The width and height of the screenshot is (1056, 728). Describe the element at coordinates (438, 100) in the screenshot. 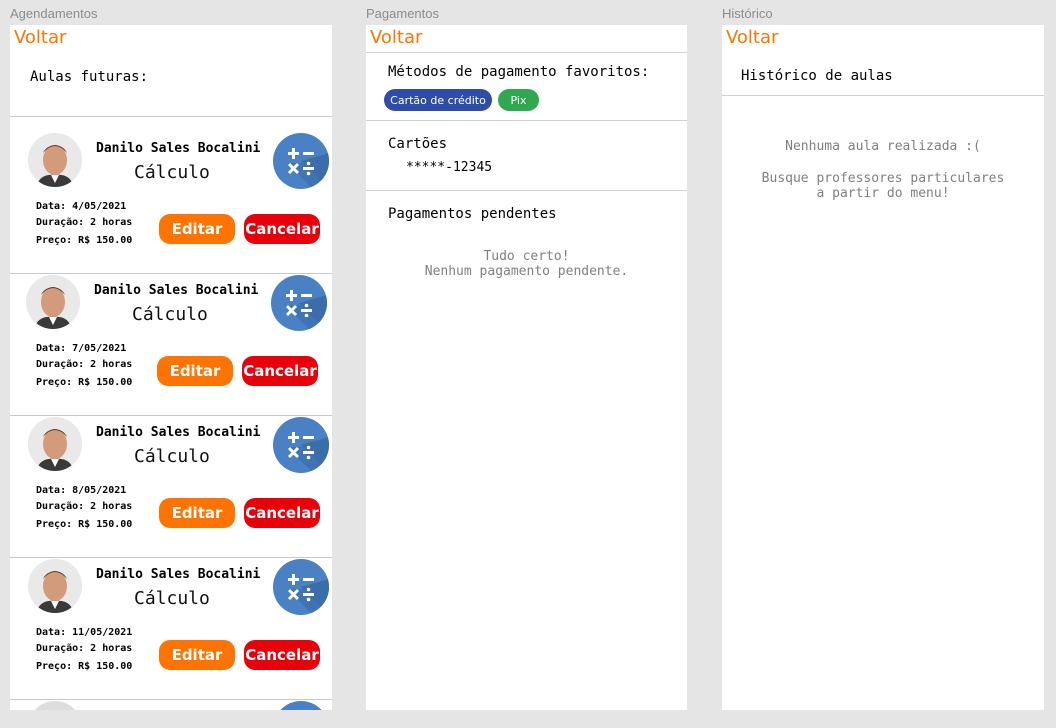

I see `payment-method-credit-card: Cartão de crédito` at that location.